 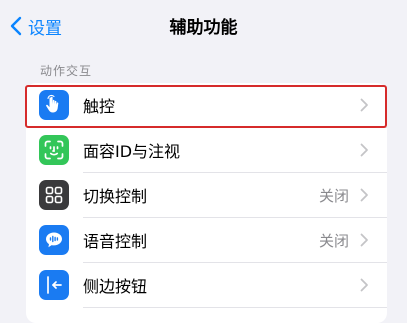 What do you see at coordinates (115, 241) in the screenshot?
I see `voice-control-label: 语音控制` at bounding box center [115, 241].